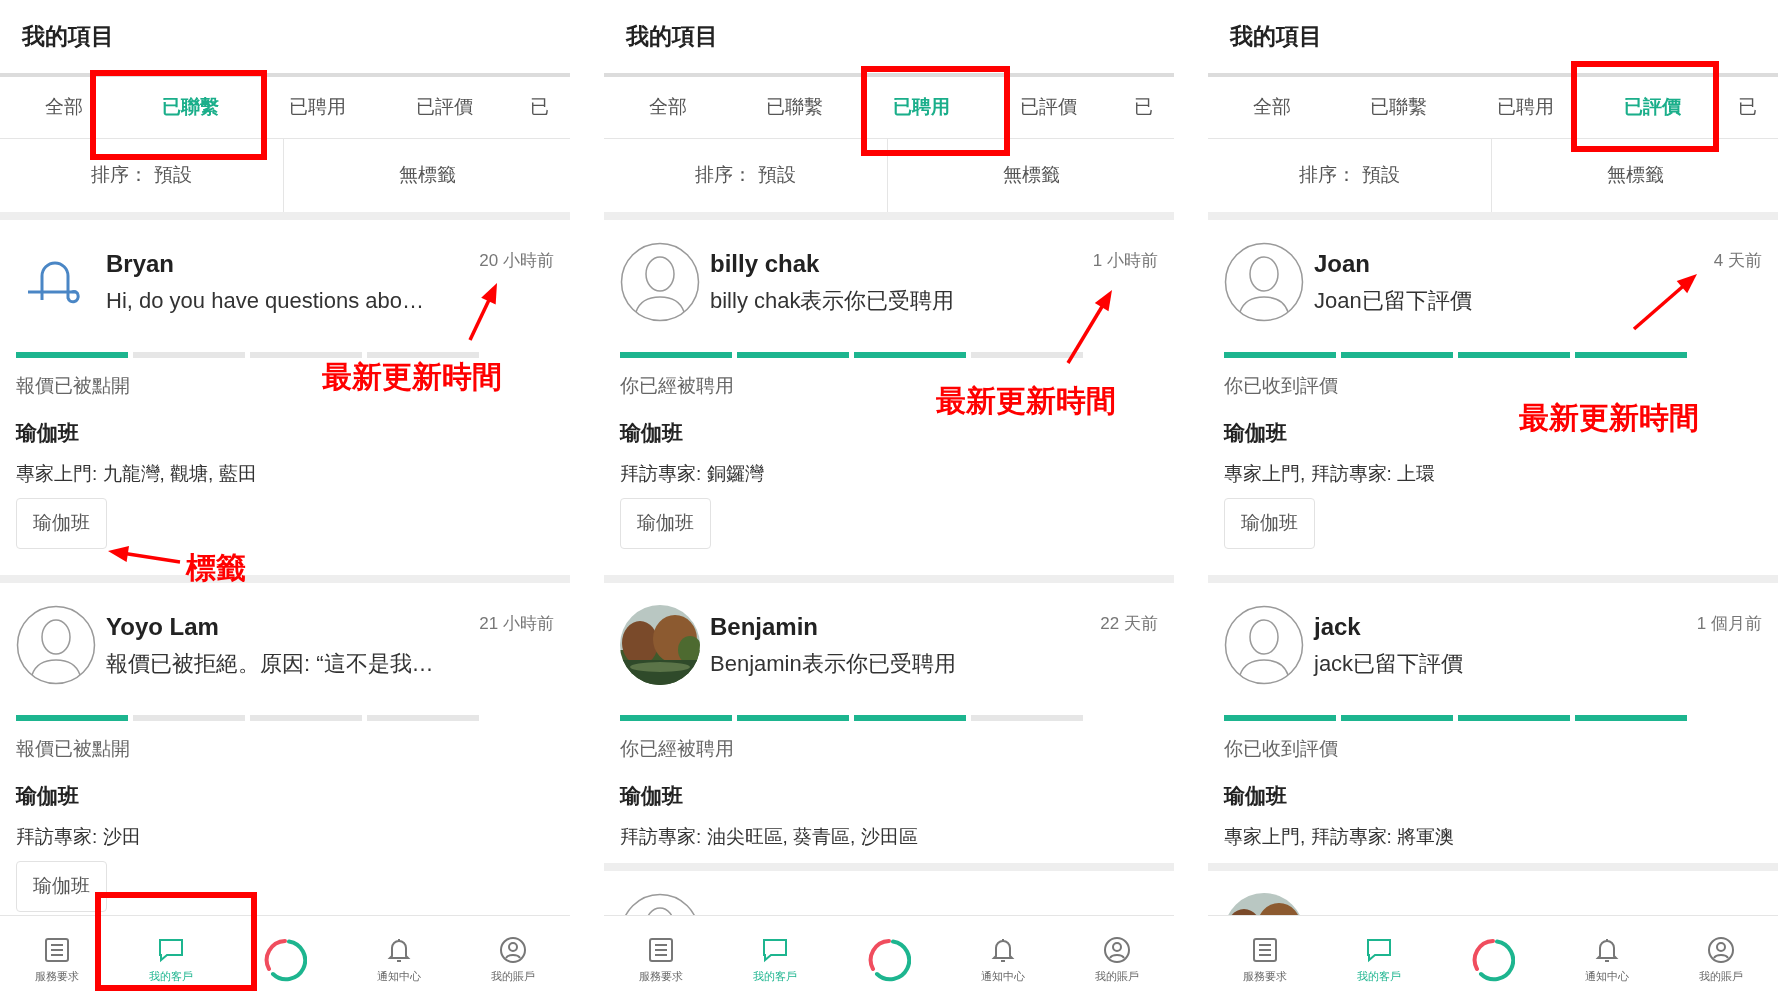  Describe the element at coordinates (1737, 261) in the screenshot. I see `update-time: 4 天前` at that location.